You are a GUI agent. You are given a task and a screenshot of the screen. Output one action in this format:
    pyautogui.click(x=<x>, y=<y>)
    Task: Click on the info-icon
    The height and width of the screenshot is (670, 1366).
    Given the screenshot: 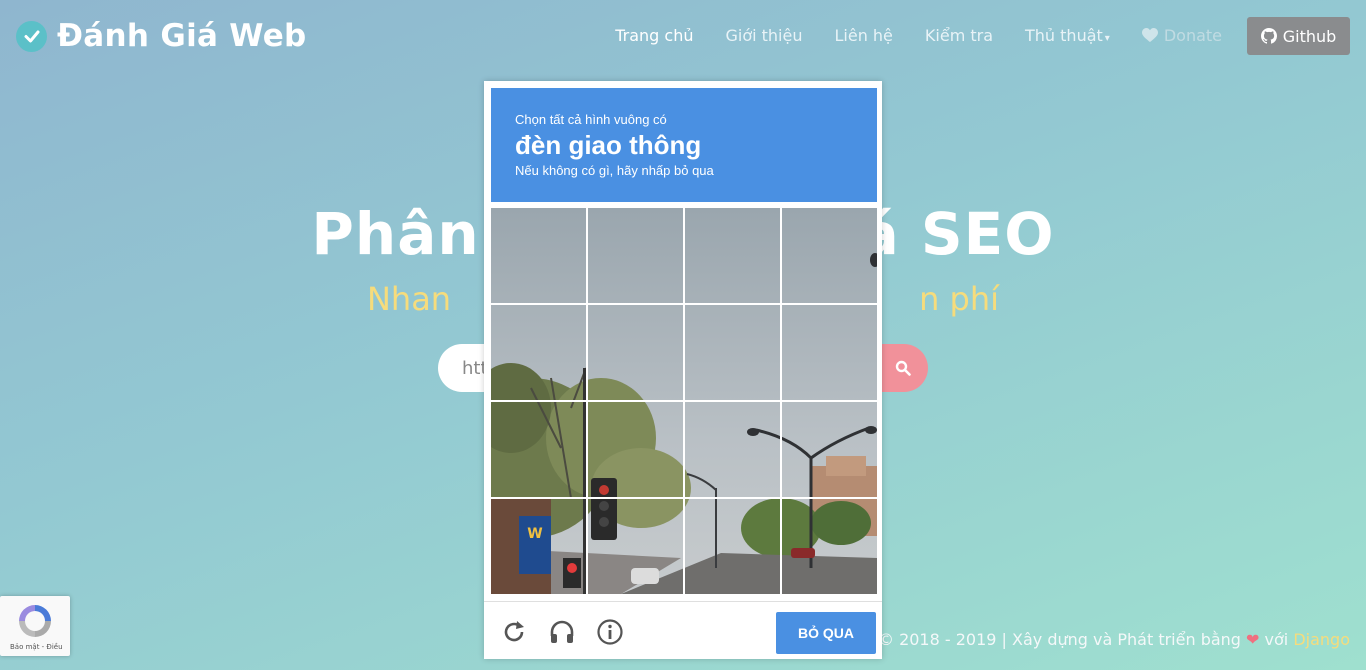 What is the action you would take?
    pyautogui.click(x=610, y=632)
    